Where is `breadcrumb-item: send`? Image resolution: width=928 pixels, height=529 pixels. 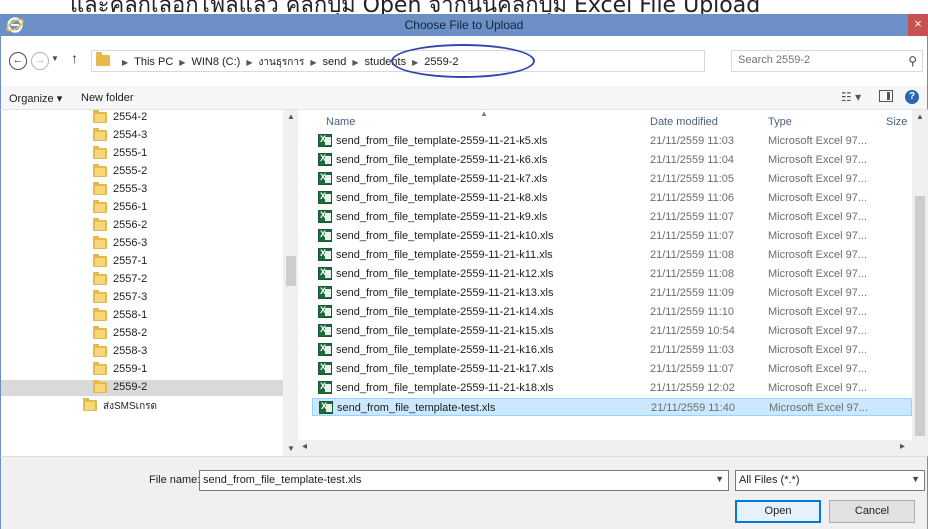 breadcrumb-item: send is located at coordinates (335, 62).